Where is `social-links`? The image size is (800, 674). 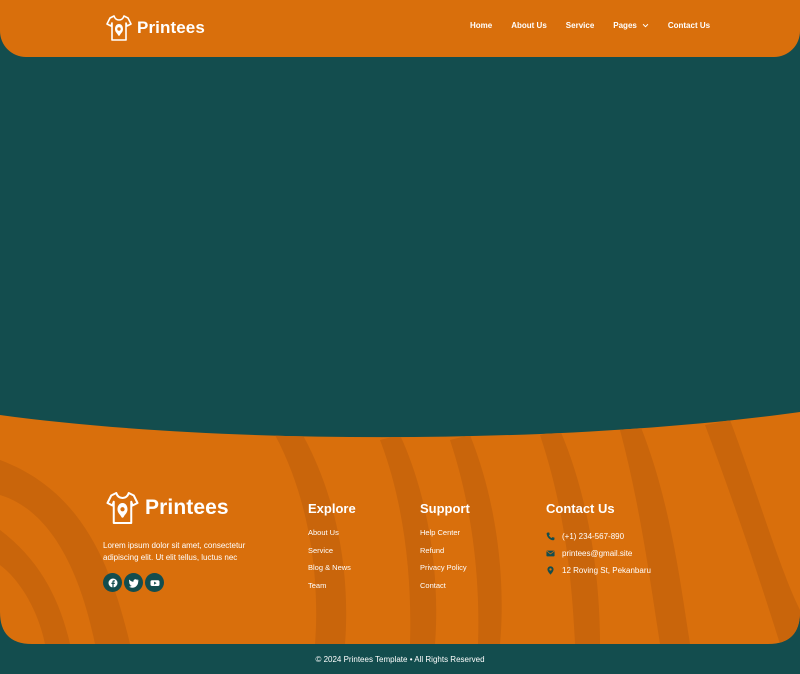
social-links is located at coordinates (134, 582).